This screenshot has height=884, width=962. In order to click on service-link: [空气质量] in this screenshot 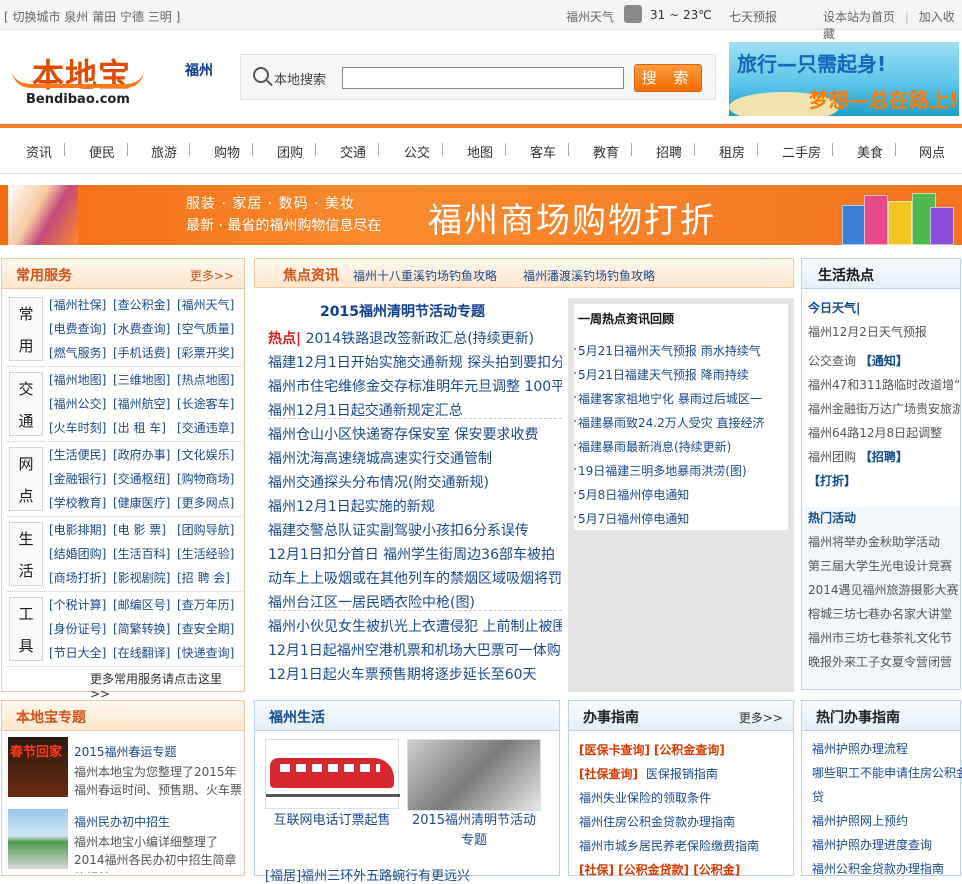, I will do `click(209, 329)`.